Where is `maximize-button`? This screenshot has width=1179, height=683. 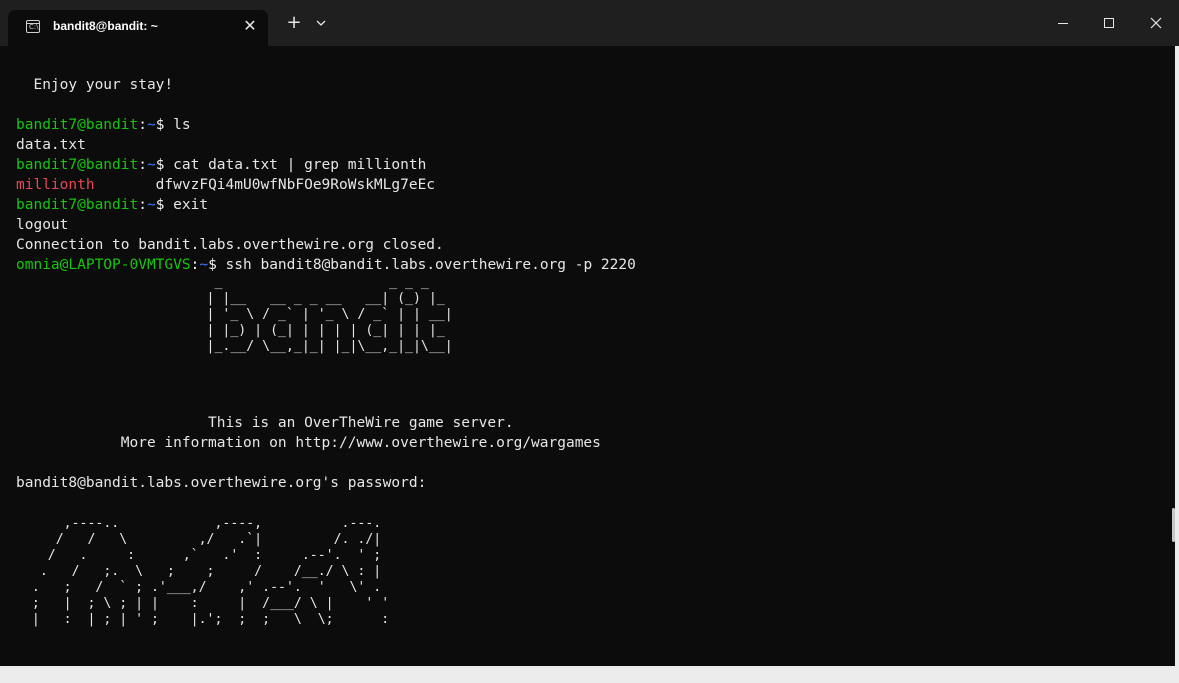 maximize-button is located at coordinates (1109, 23).